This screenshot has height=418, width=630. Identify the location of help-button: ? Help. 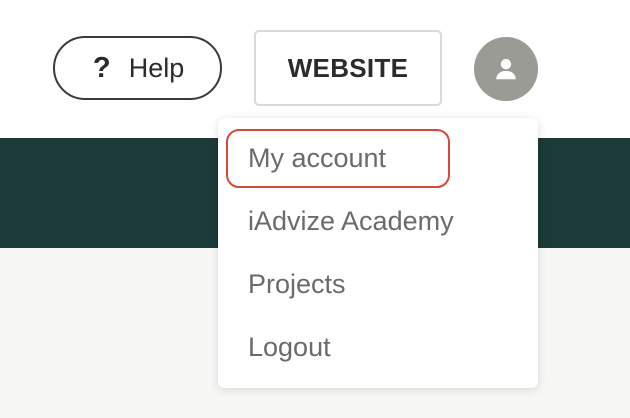
(137, 68).